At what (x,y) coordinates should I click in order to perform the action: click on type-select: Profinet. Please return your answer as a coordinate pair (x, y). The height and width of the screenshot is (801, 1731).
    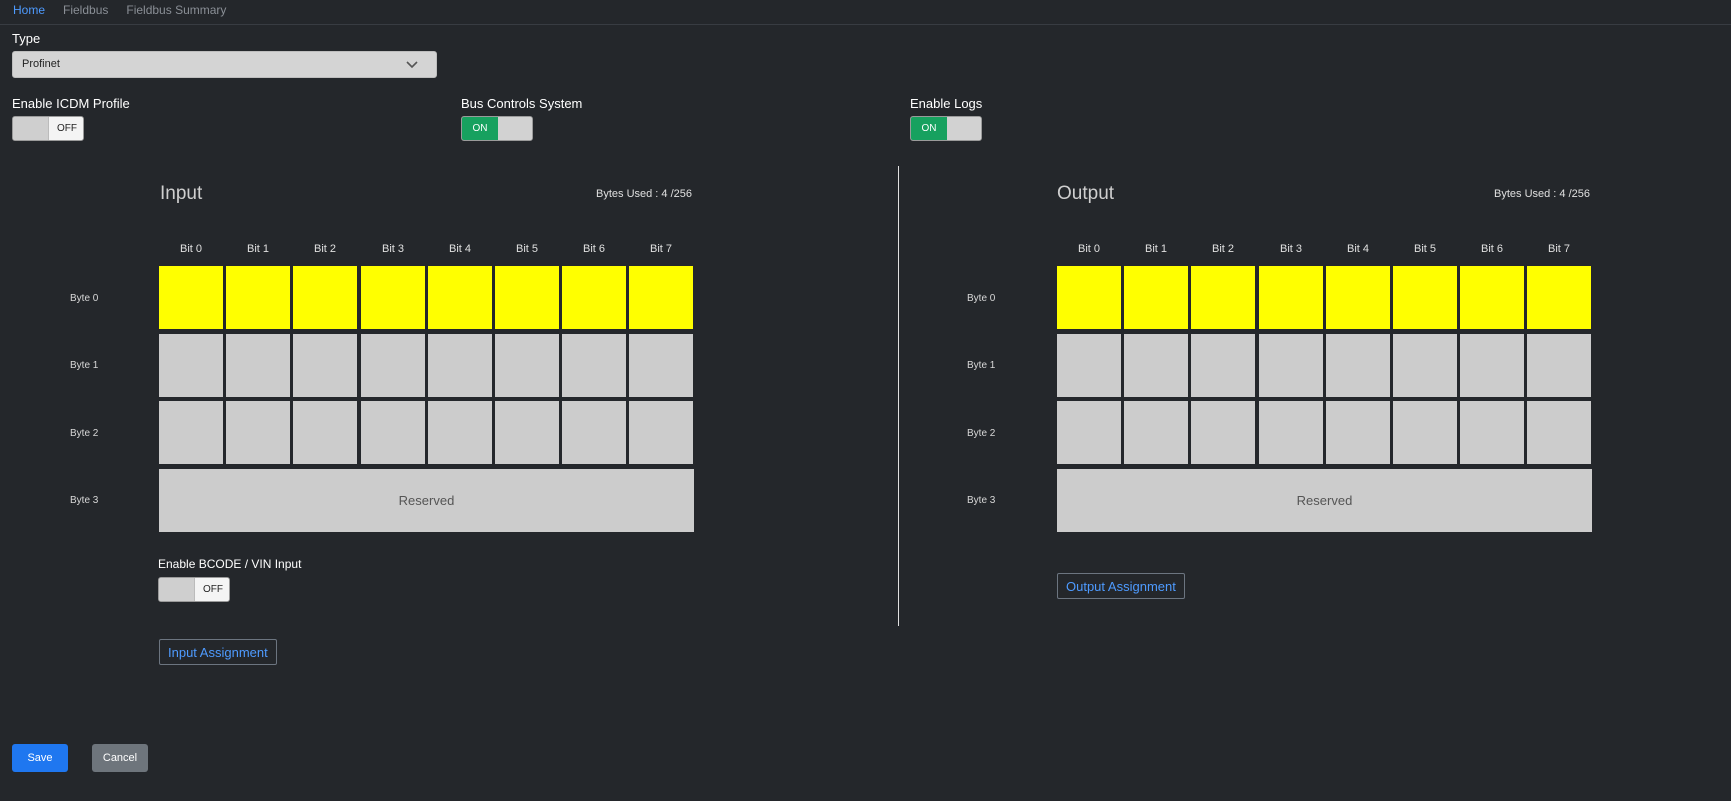
    Looking at the image, I should click on (224, 64).